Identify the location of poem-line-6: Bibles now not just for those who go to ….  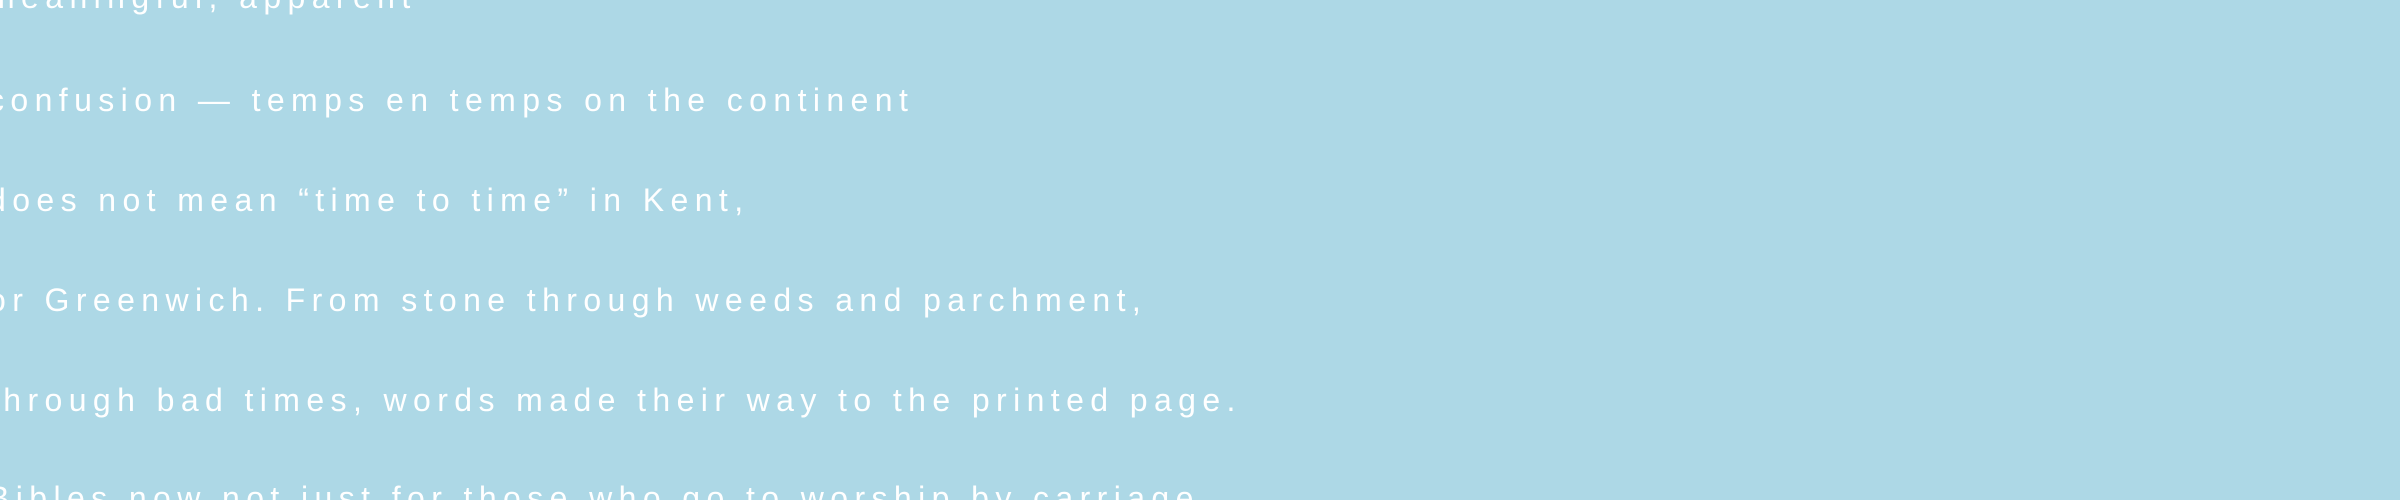
(600, 490).